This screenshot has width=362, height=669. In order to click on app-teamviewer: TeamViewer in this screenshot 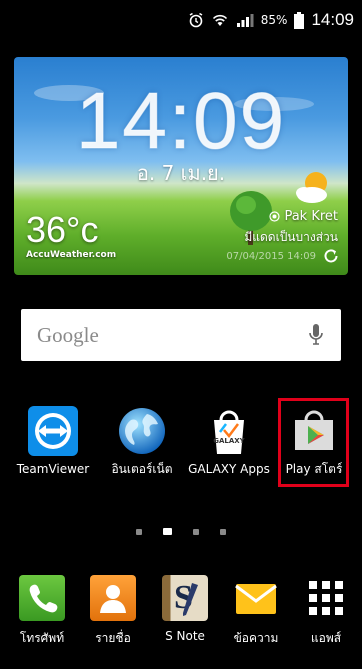, I will do `click(53, 441)`.